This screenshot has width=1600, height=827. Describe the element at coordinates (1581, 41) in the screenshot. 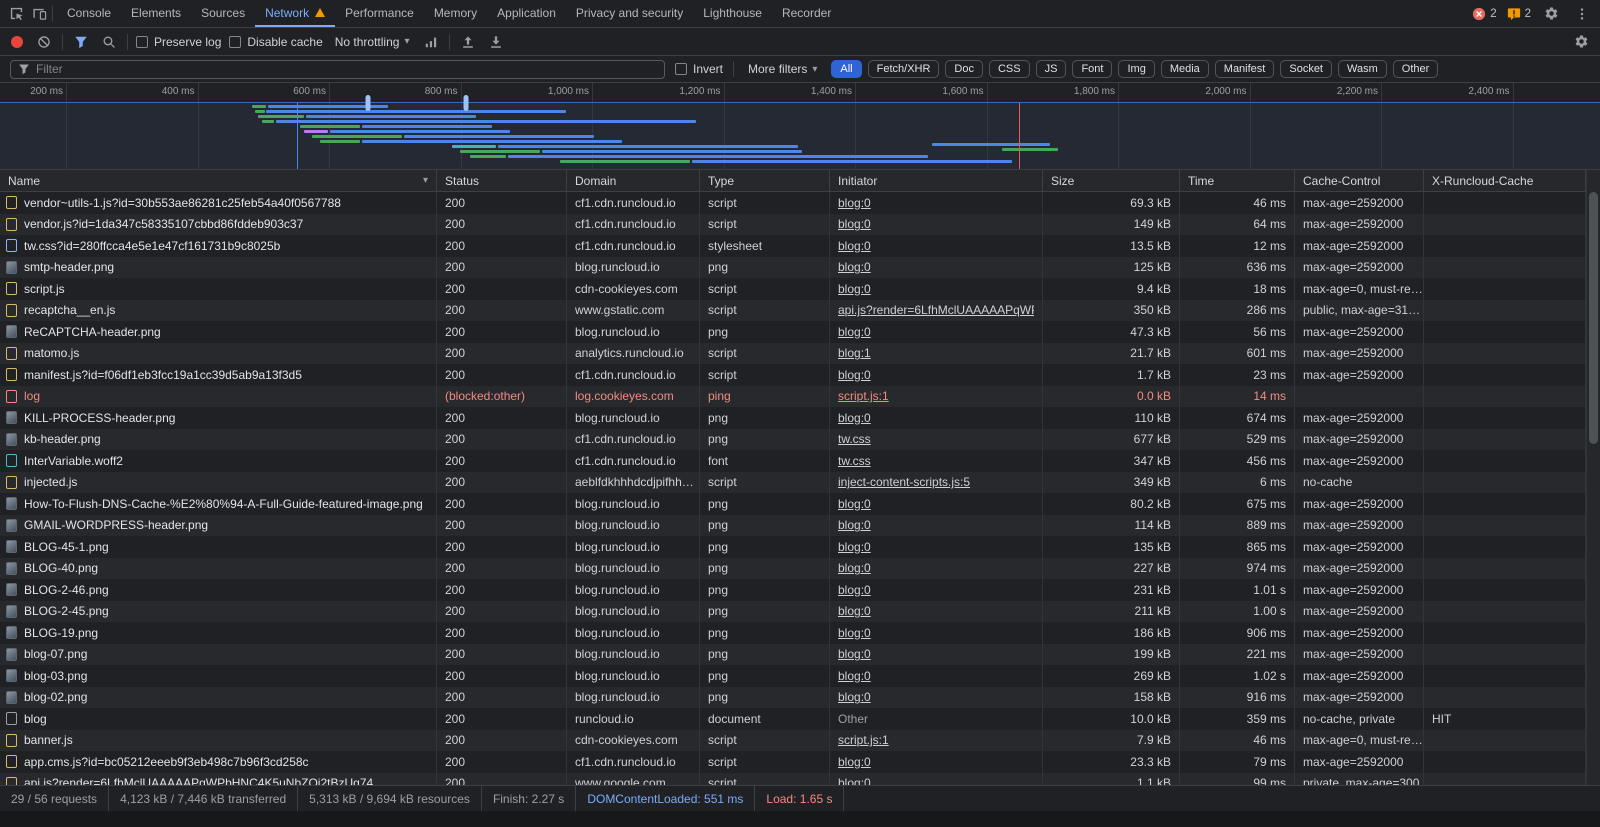

I see `network-settings-gear-icon` at that location.